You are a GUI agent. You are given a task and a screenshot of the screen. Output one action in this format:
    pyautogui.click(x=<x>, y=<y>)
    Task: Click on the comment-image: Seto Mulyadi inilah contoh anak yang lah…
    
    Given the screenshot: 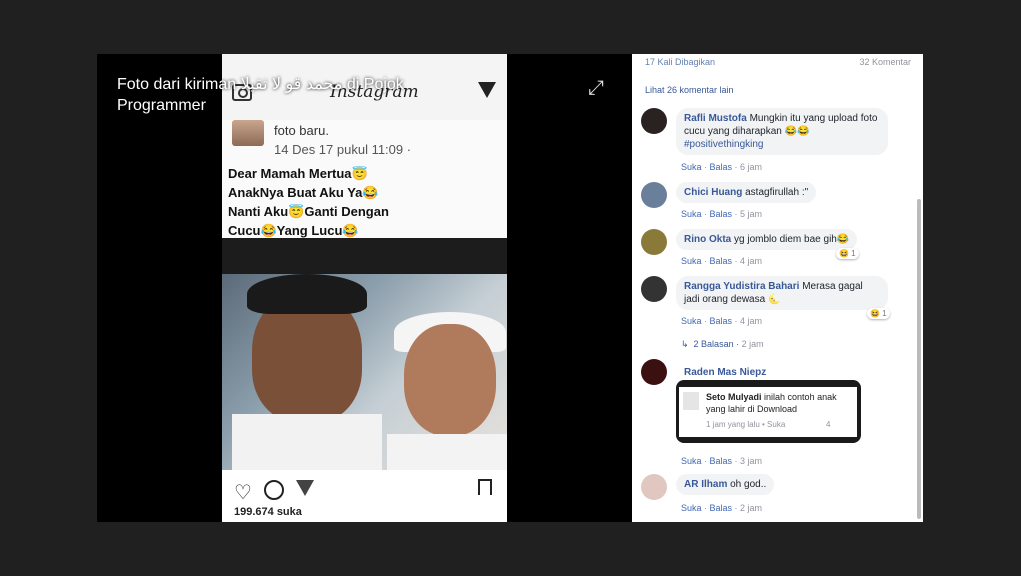 What is the action you would take?
    pyautogui.click(x=768, y=411)
    